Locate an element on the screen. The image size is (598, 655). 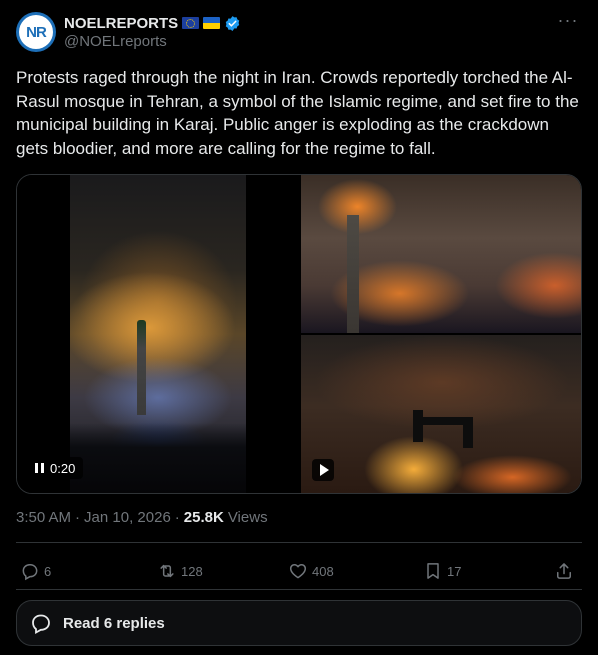
post-time: 3:50 AM is located at coordinates (43, 517).